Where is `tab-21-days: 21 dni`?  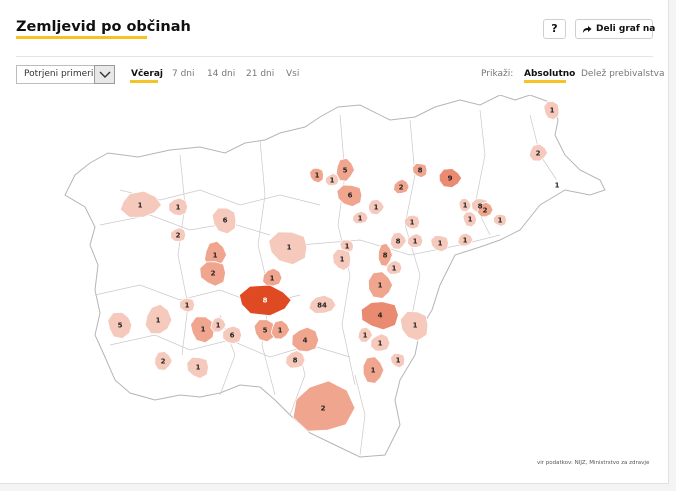 tab-21-days: 21 dni is located at coordinates (260, 74).